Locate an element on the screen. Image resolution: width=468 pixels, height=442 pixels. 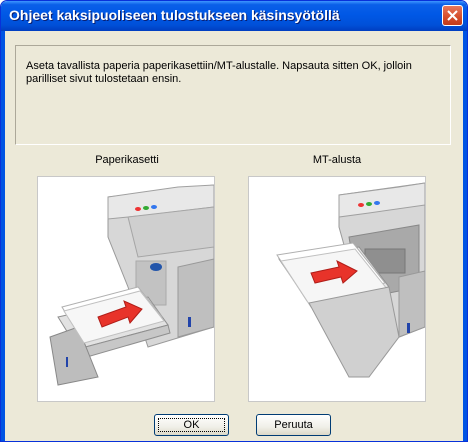
caption-paper-cassette: Paperikasetti is located at coordinates (127, 160).